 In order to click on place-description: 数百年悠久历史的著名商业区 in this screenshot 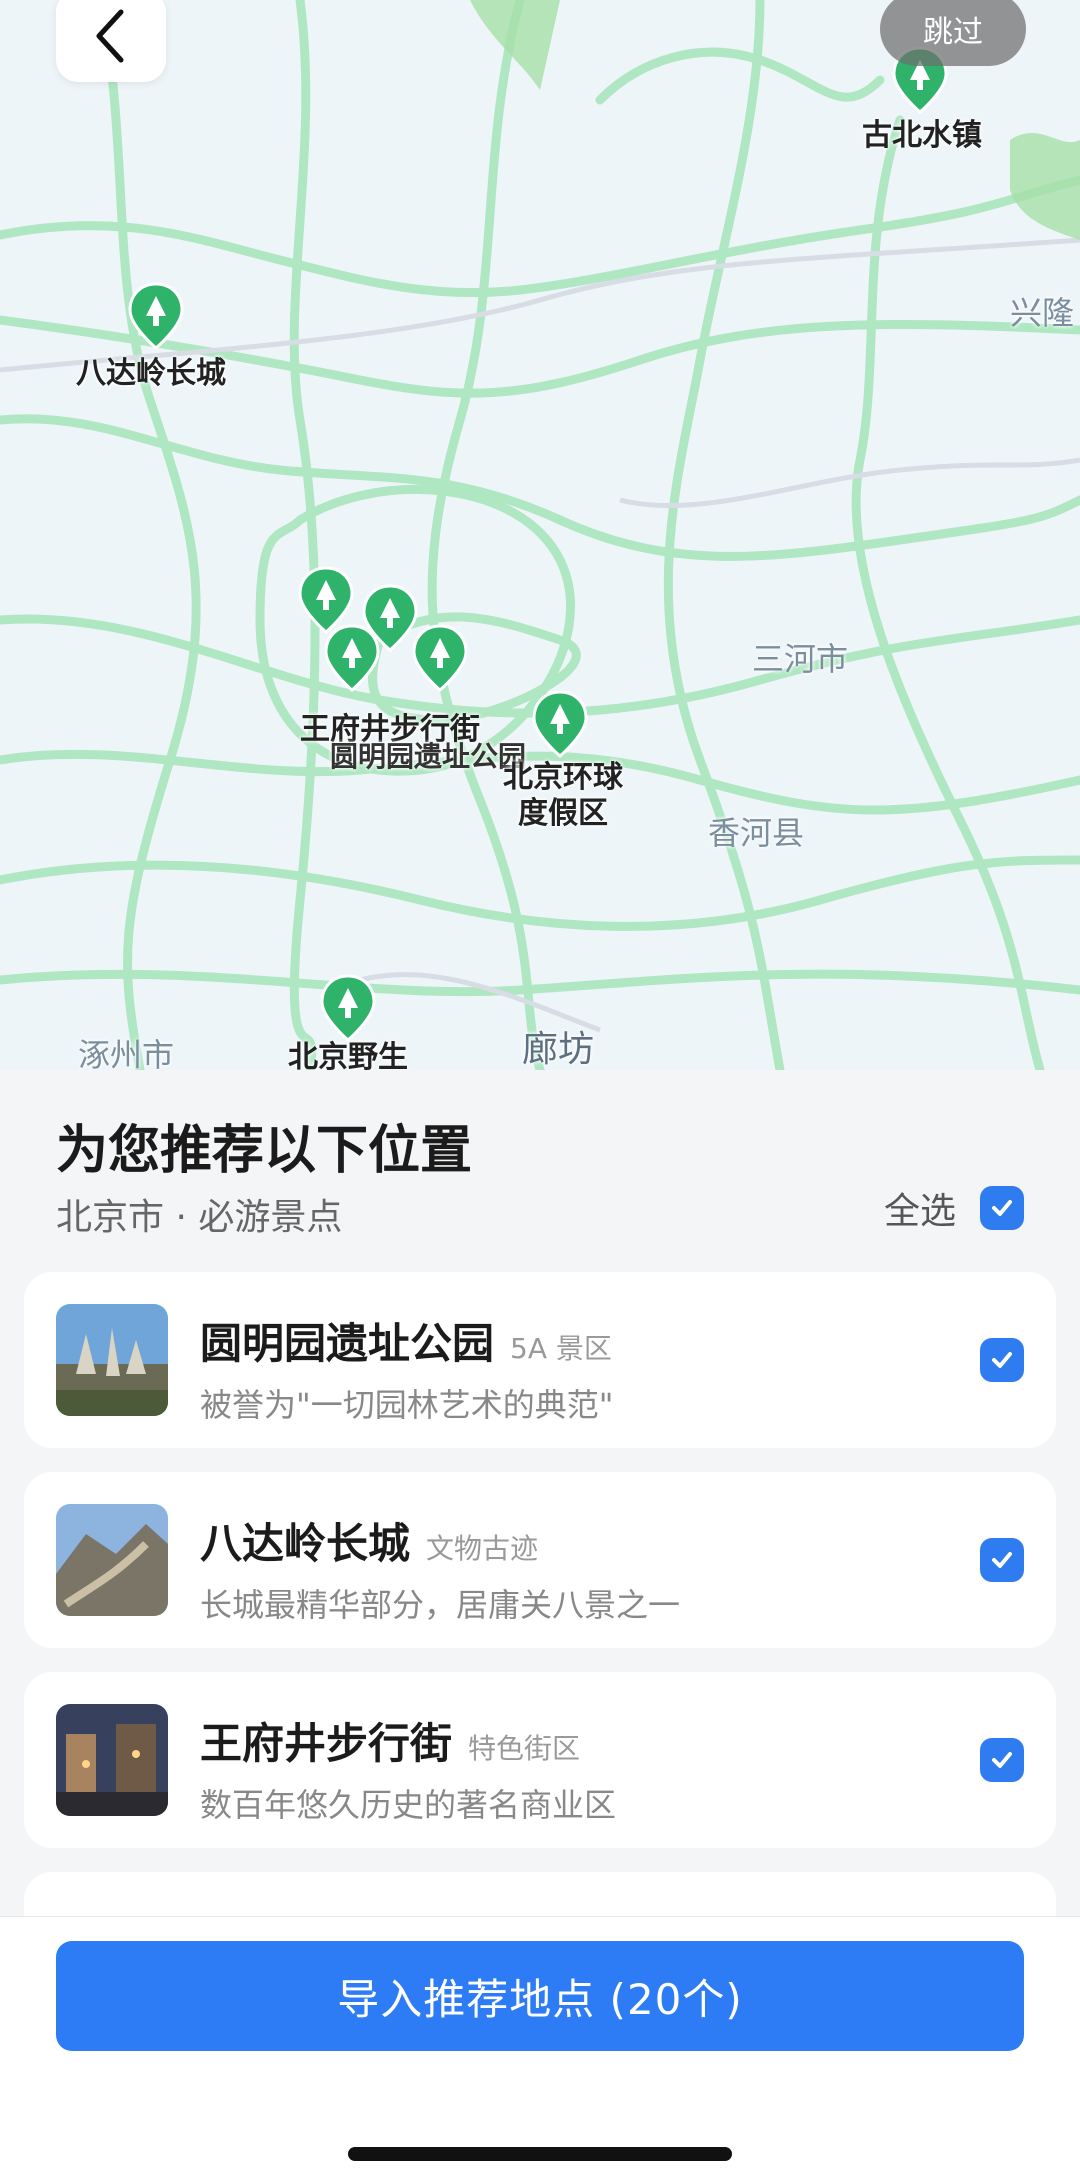, I will do `click(408, 1805)`.